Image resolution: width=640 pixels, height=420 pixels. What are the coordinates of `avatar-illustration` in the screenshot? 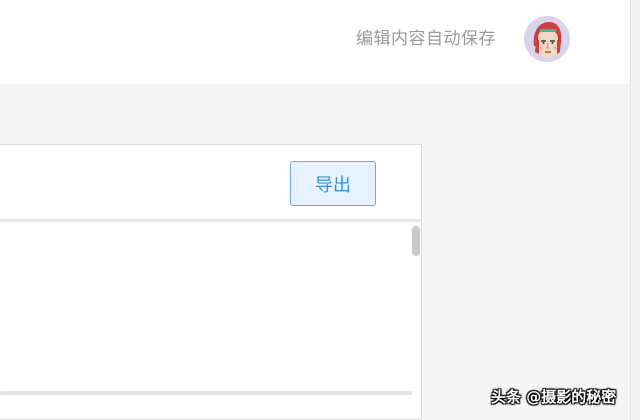 It's located at (547, 39).